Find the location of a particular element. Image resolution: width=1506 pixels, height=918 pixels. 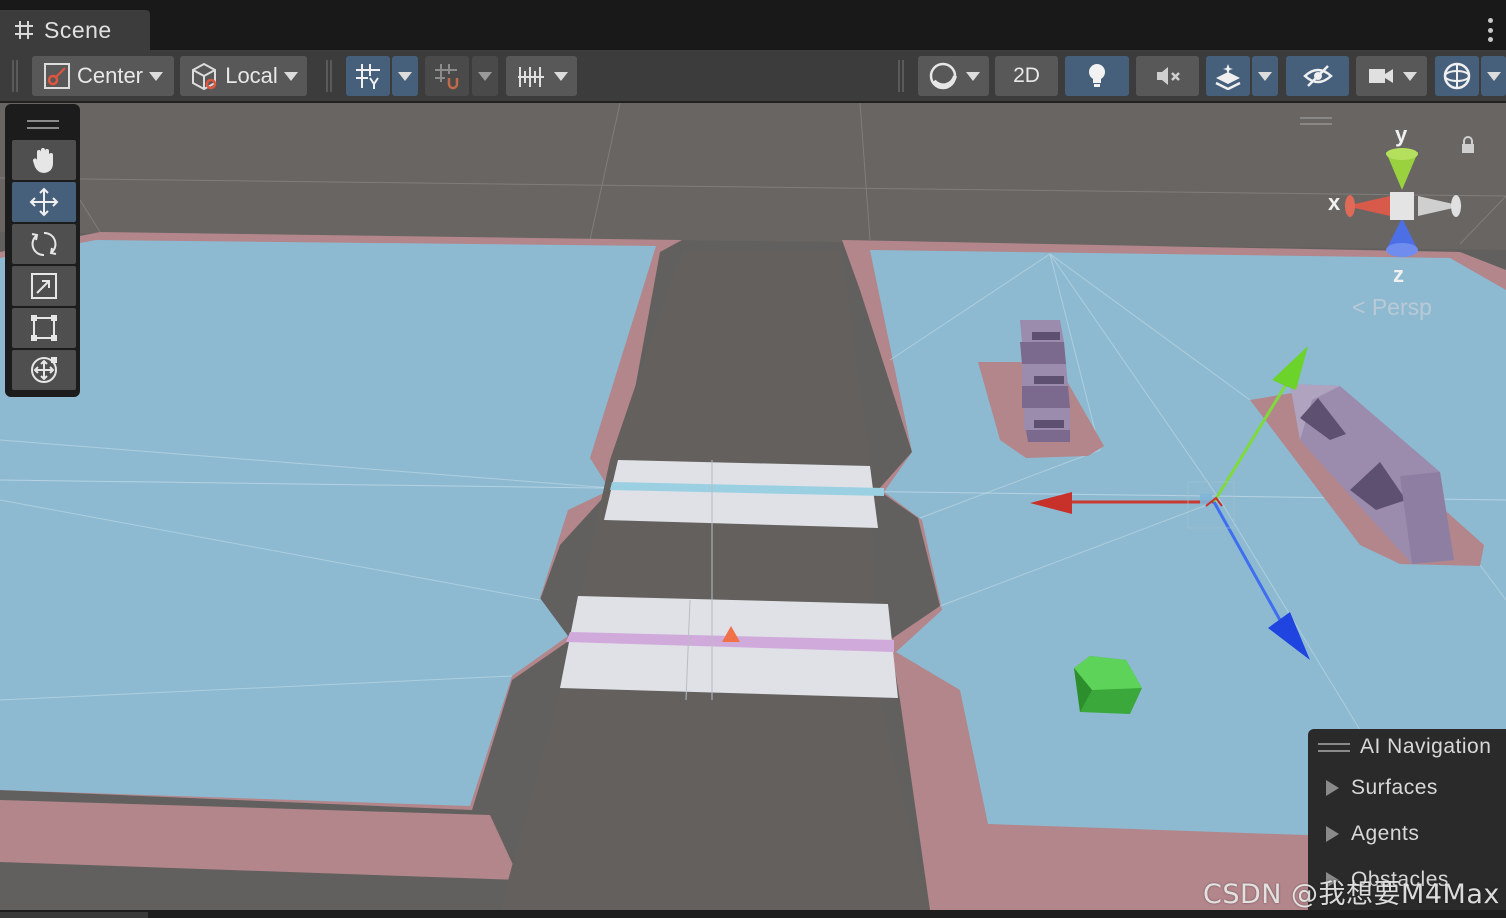

ruler-dropdown is located at coordinates (541, 76).